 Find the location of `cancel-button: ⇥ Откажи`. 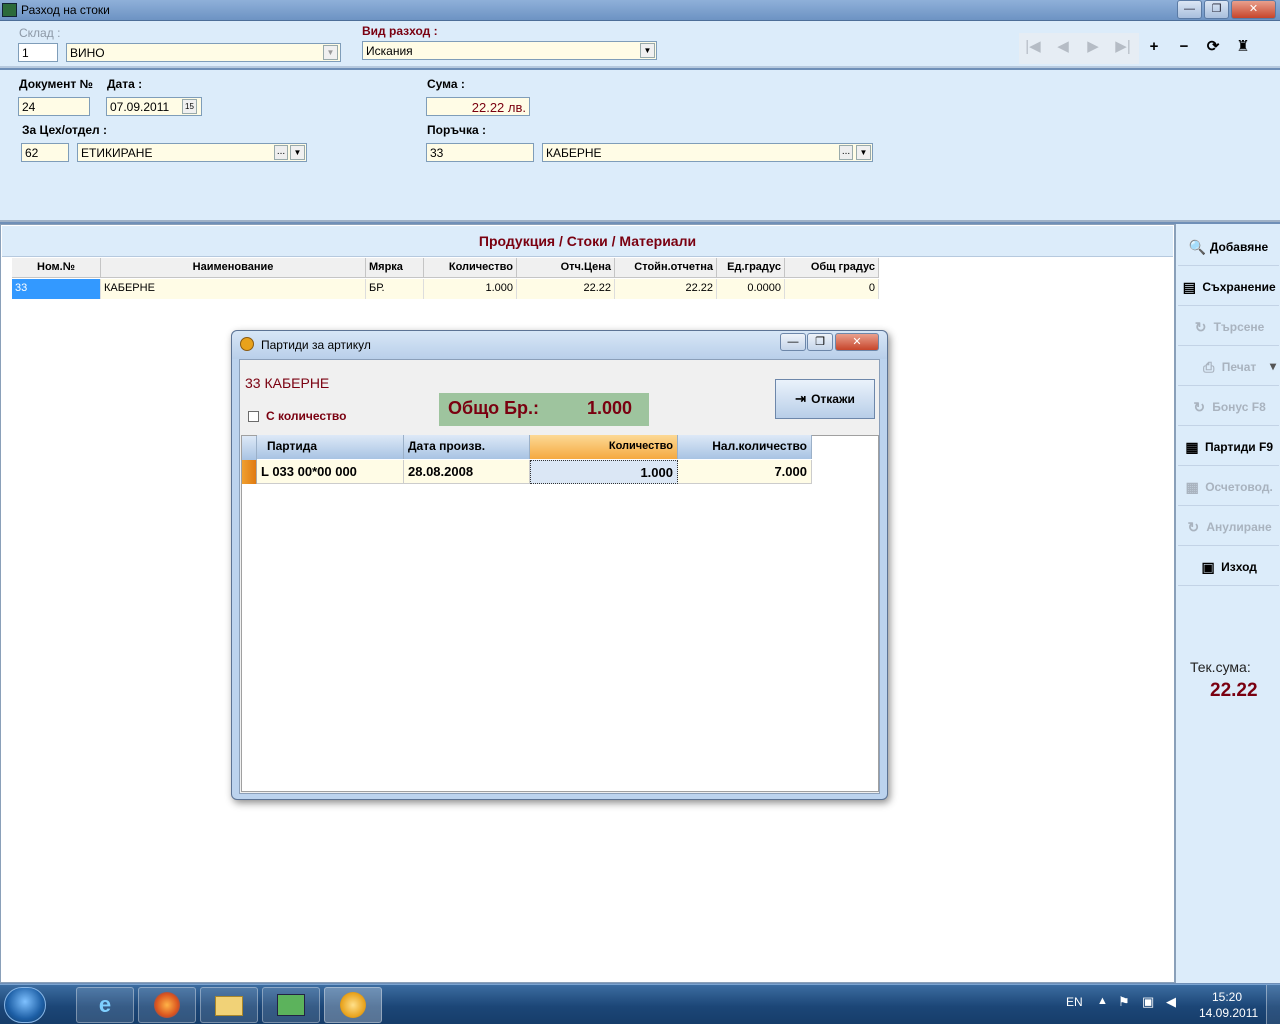

cancel-button: ⇥ Откажи is located at coordinates (825, 399).